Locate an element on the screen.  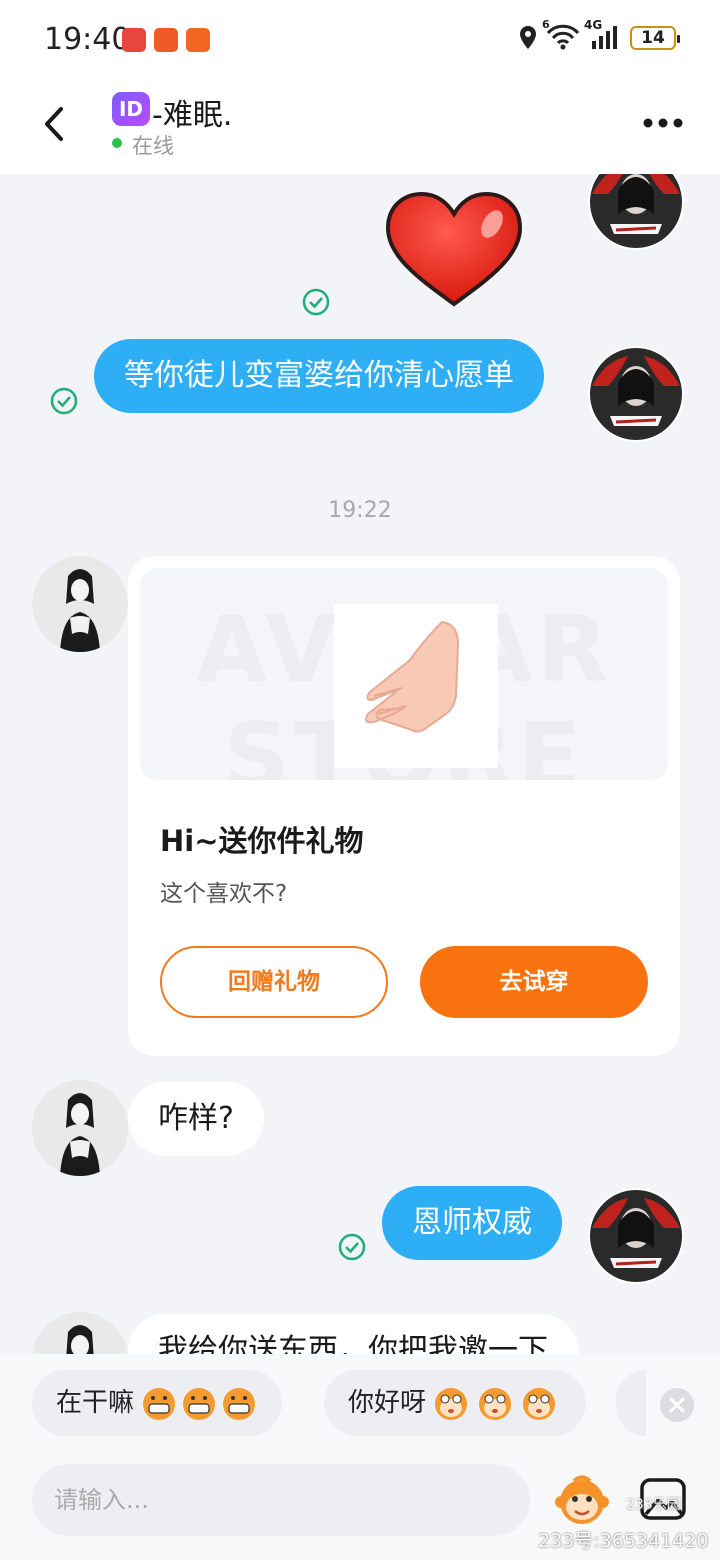
quick-reply-label: 在干嘛 is located at coordinates (95, 1403).